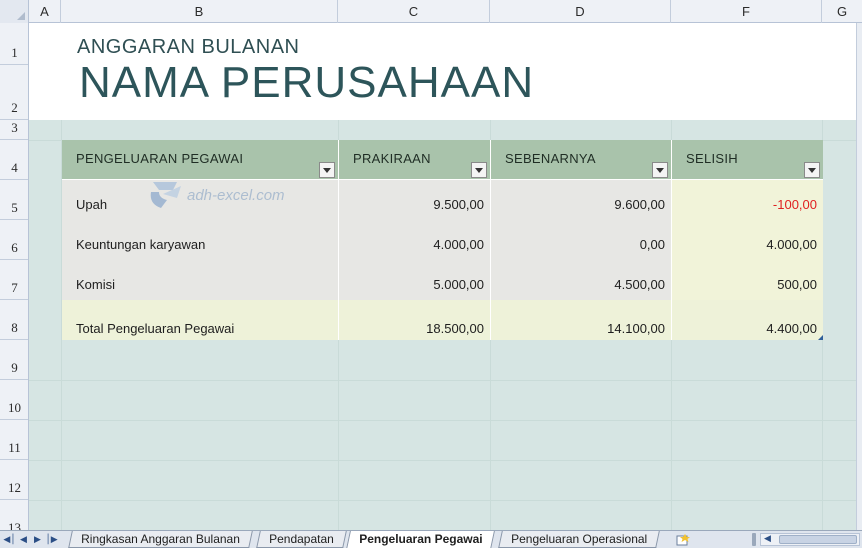  What do you see at coordinates (160, 158) in the screenshot?
I see `header-label: PENGELUARAN PEGAWAI` at bounding box center [160, 158].